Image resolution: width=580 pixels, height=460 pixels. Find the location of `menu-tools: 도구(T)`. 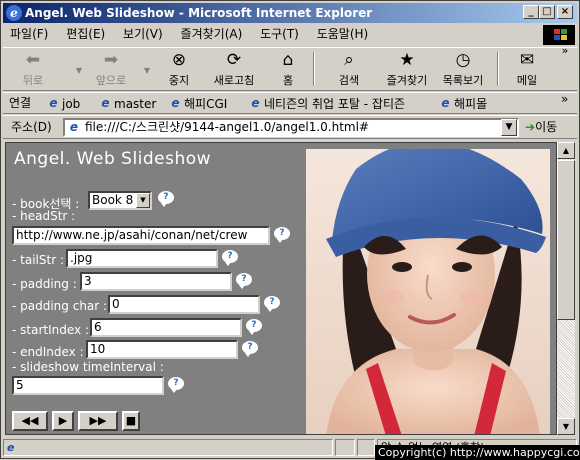

menu-tools: 도구(T) is located at coordinates (279, 34).